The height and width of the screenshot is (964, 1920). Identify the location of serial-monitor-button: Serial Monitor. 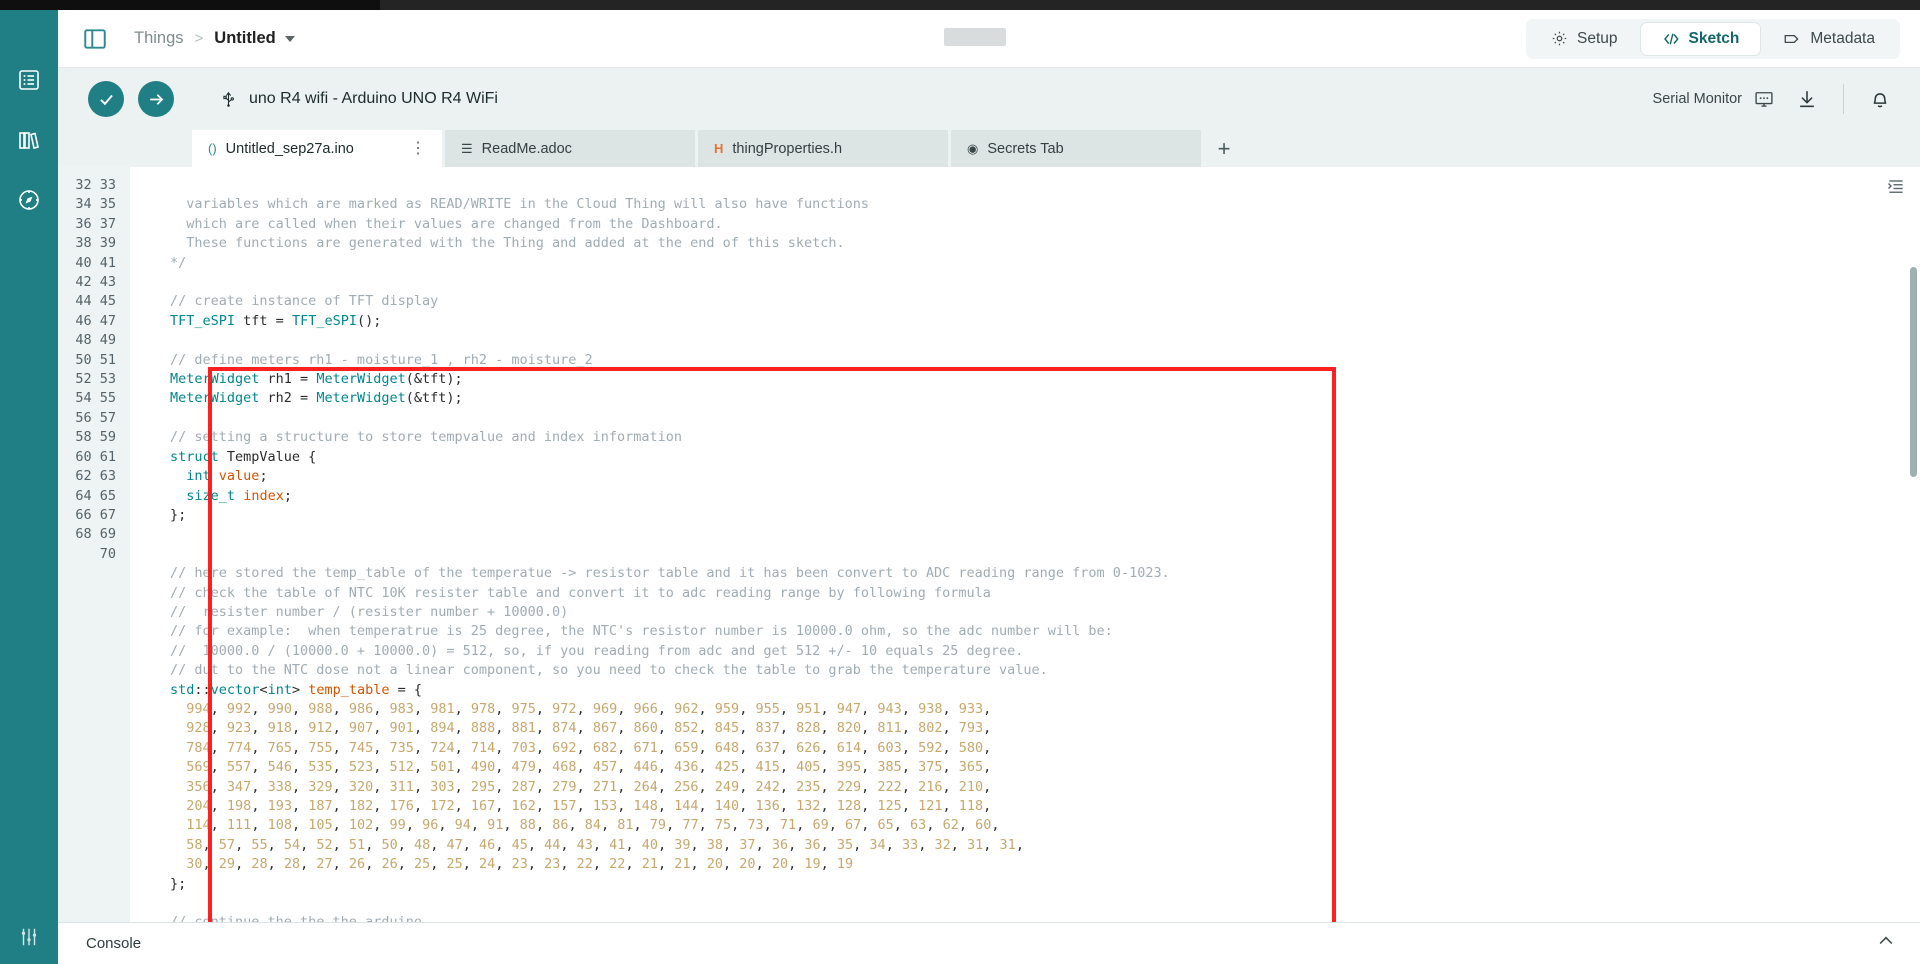
(1714, 99).